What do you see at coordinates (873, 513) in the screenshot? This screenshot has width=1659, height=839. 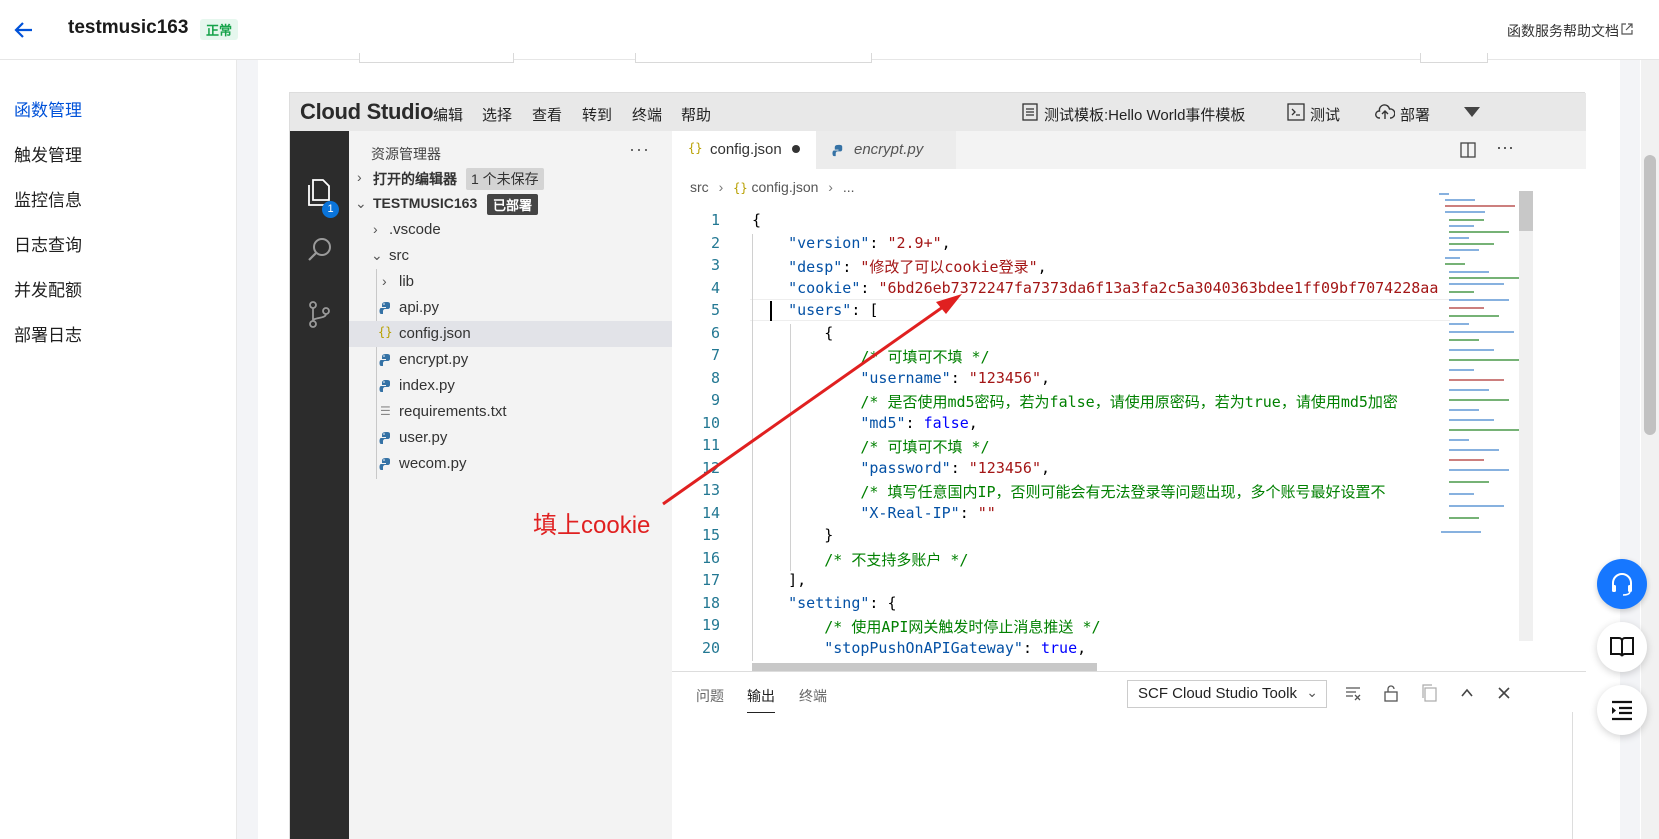 I see `code-line: "X-Real-IP": ""` at bounding box center [873, 513].